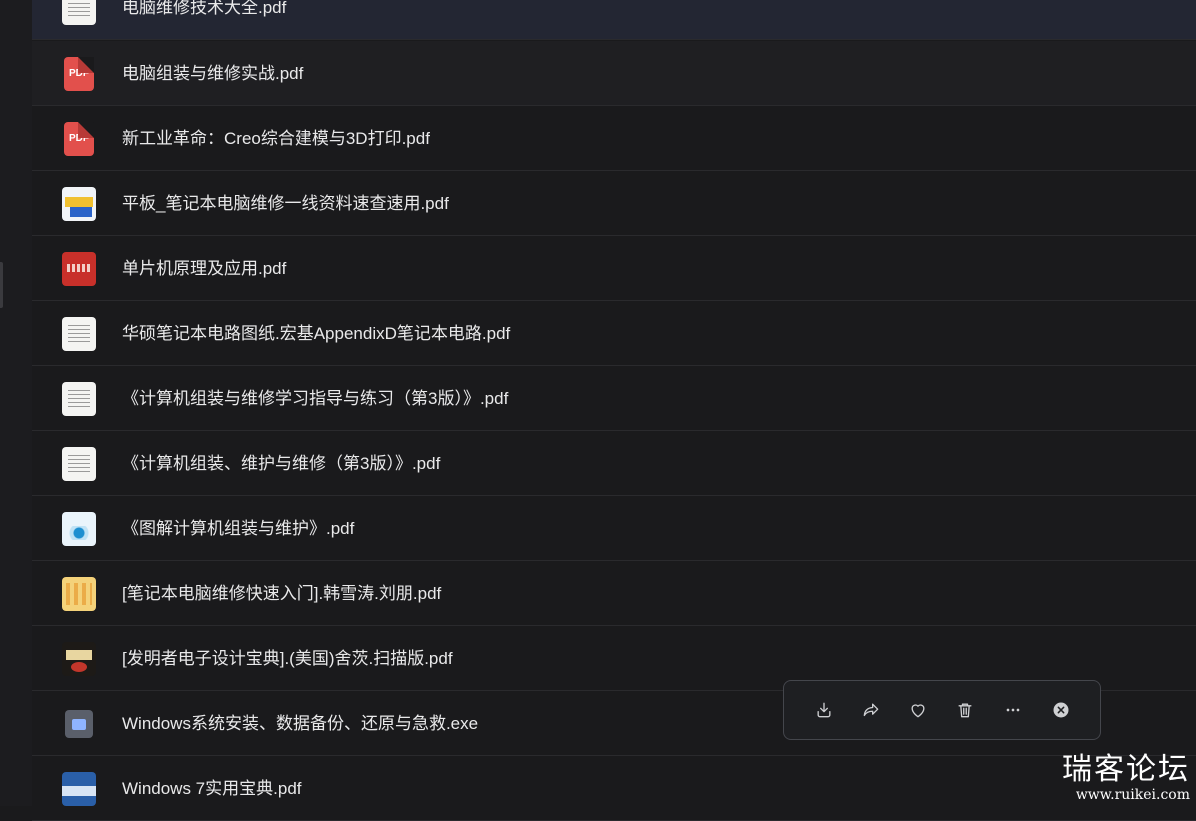 The width and height of the screenshot is (1196, 821). Describe the element at coordinates (614, 398) in the screenshot. I see `file-row: 《计算机组装与维修学习指导与练习（第3版）》.pdf` at that location.